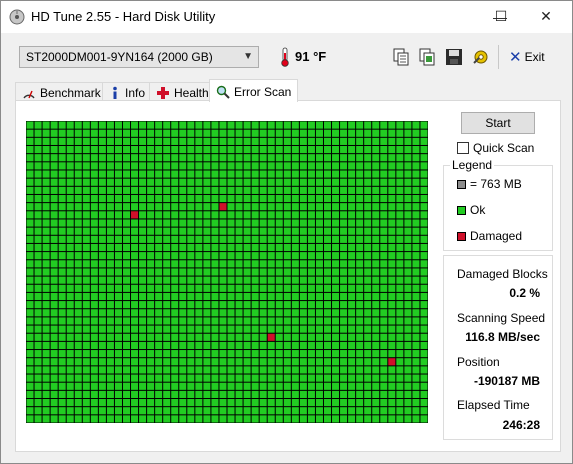 The height and width of the screenshot is (464, 573). What do you see at coordinates (401, 57) in the screenshot?
I see `copy-icon` at bounding box center [401, 57].